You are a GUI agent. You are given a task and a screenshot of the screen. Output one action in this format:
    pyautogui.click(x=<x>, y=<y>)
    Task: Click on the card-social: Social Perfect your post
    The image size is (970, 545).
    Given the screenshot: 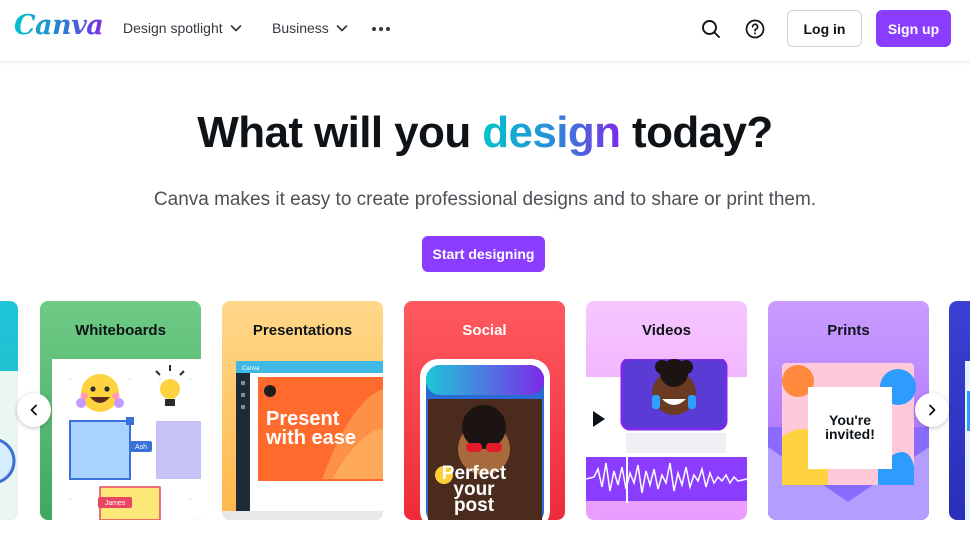 What is the action you would take?
    pyautogui.click(x=484, y=410)
    